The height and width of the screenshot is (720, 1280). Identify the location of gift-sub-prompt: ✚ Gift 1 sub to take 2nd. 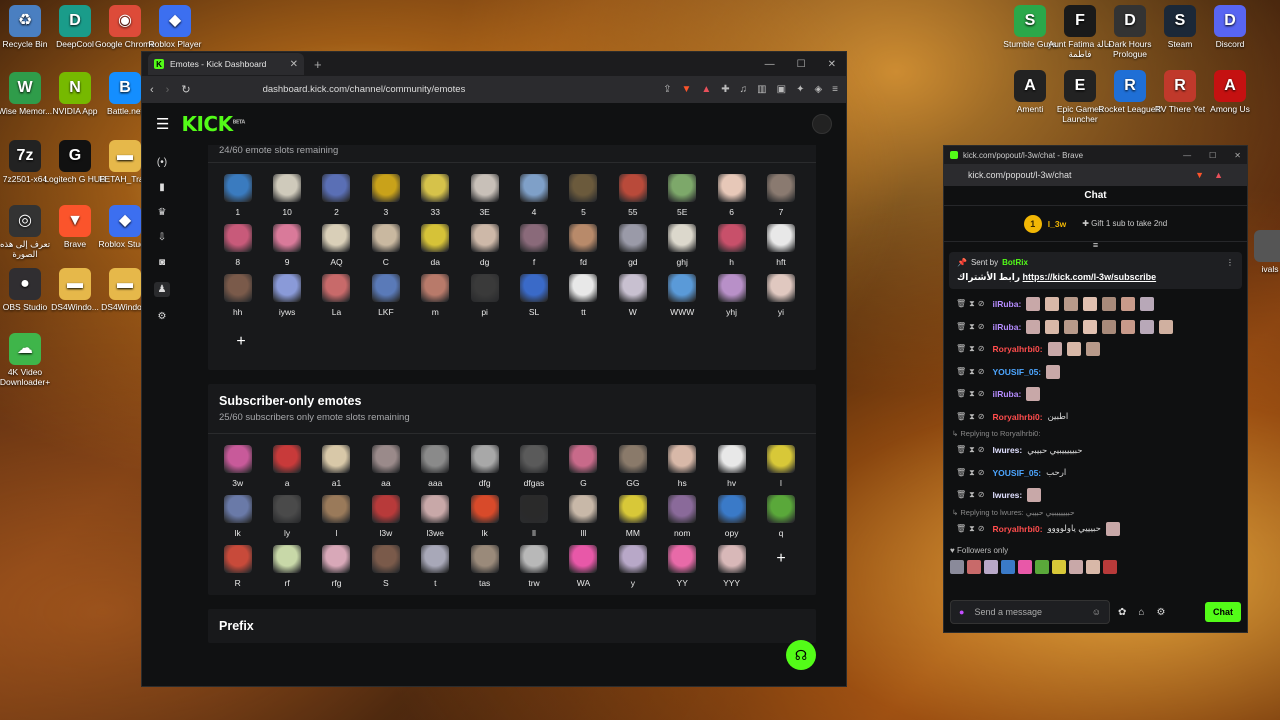
(1124, 223).